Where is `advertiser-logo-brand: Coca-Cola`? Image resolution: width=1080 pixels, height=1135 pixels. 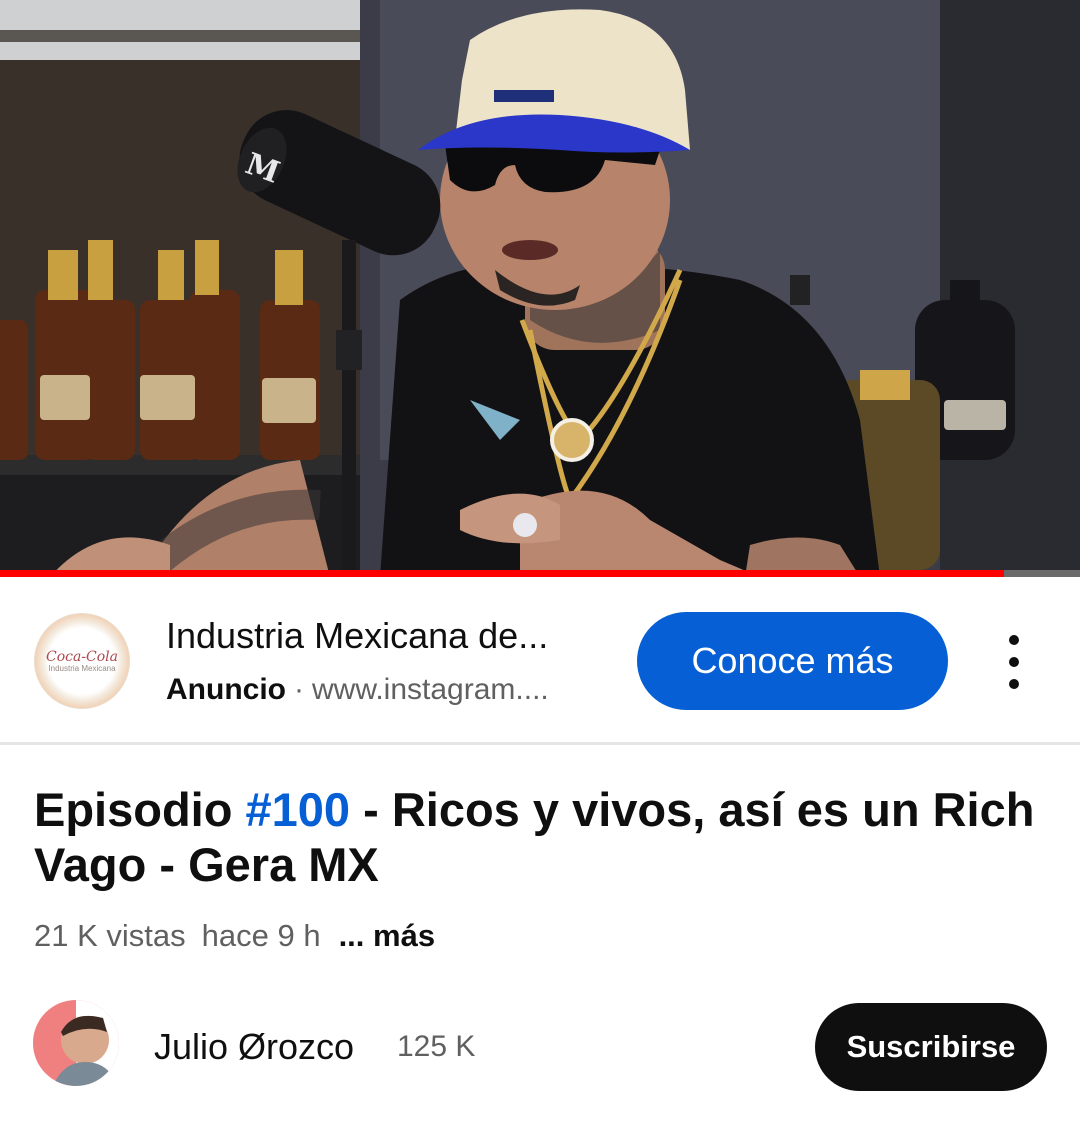
advertiser-logo-brand: Coca-Cola is located at coordinates (82, 656).